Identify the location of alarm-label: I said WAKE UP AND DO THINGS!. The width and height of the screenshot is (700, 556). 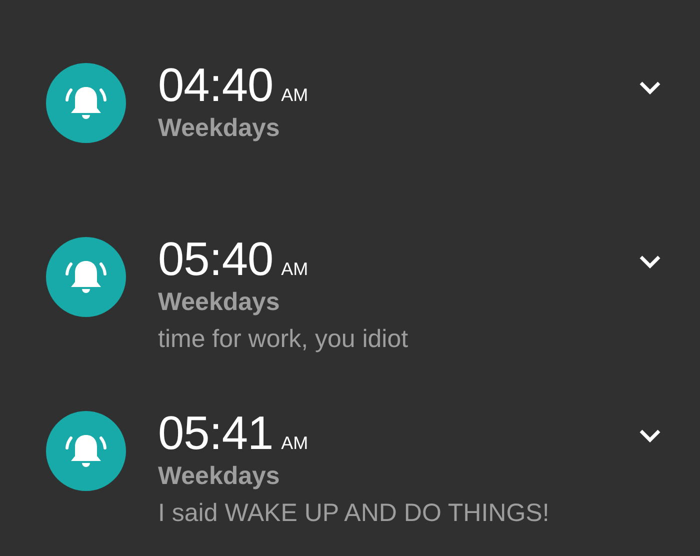
(354, 513).